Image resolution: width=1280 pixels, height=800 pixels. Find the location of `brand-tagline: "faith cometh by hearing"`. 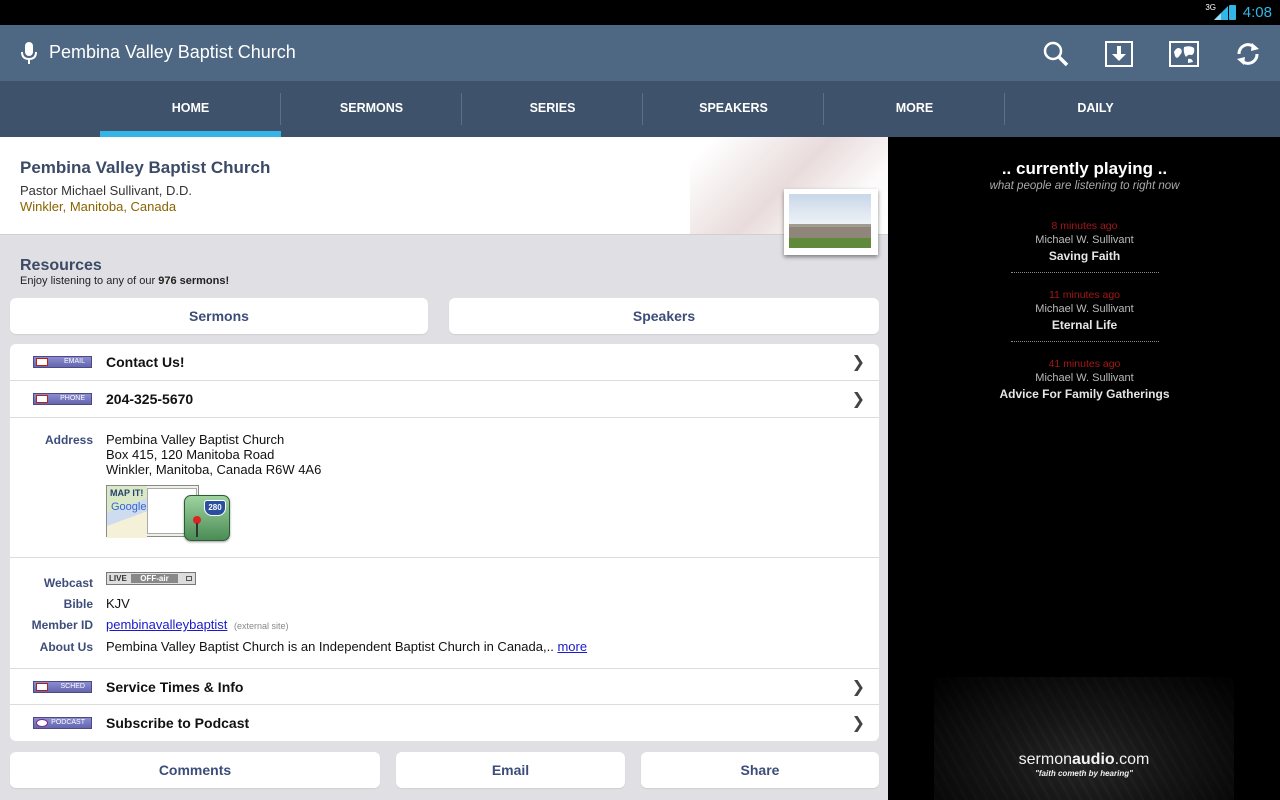

brand-tagline: "faith cometh by hearing" is located at coordinates (1084, 773).